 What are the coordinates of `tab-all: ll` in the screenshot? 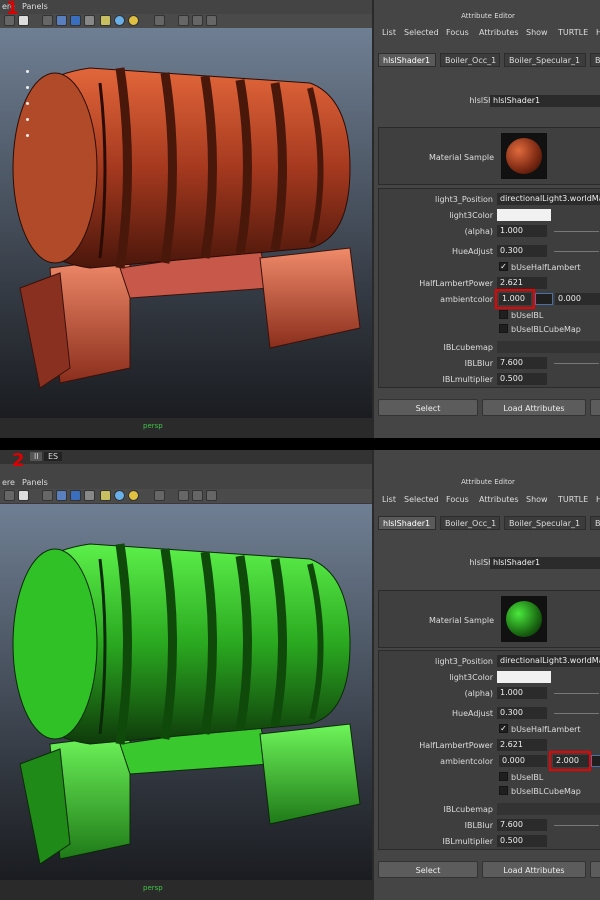 It's located at (36, 456).